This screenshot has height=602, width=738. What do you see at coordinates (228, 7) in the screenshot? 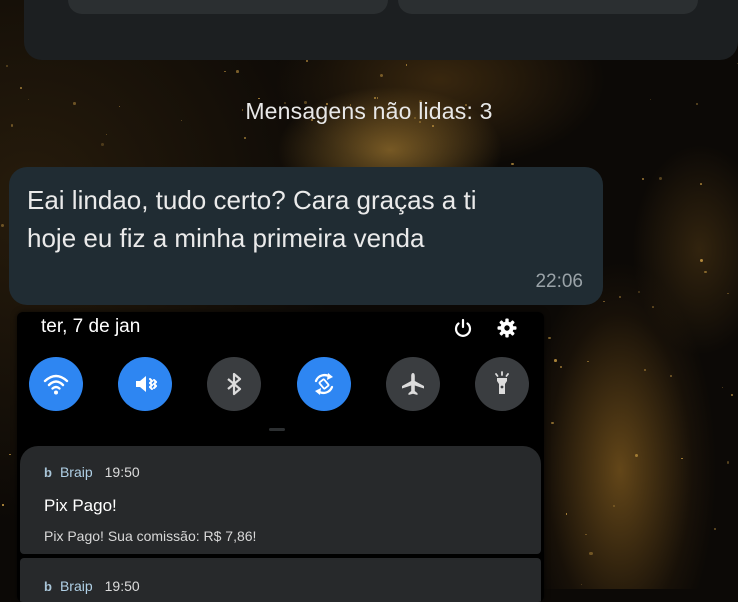
I see `previous-message-left-block` at bounding box center [228, 7].